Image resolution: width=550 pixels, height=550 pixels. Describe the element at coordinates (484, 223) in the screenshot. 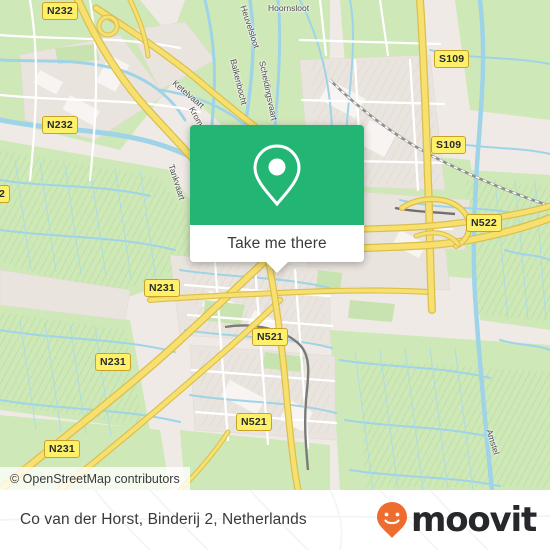

I see `road-shield: N522` at that location.